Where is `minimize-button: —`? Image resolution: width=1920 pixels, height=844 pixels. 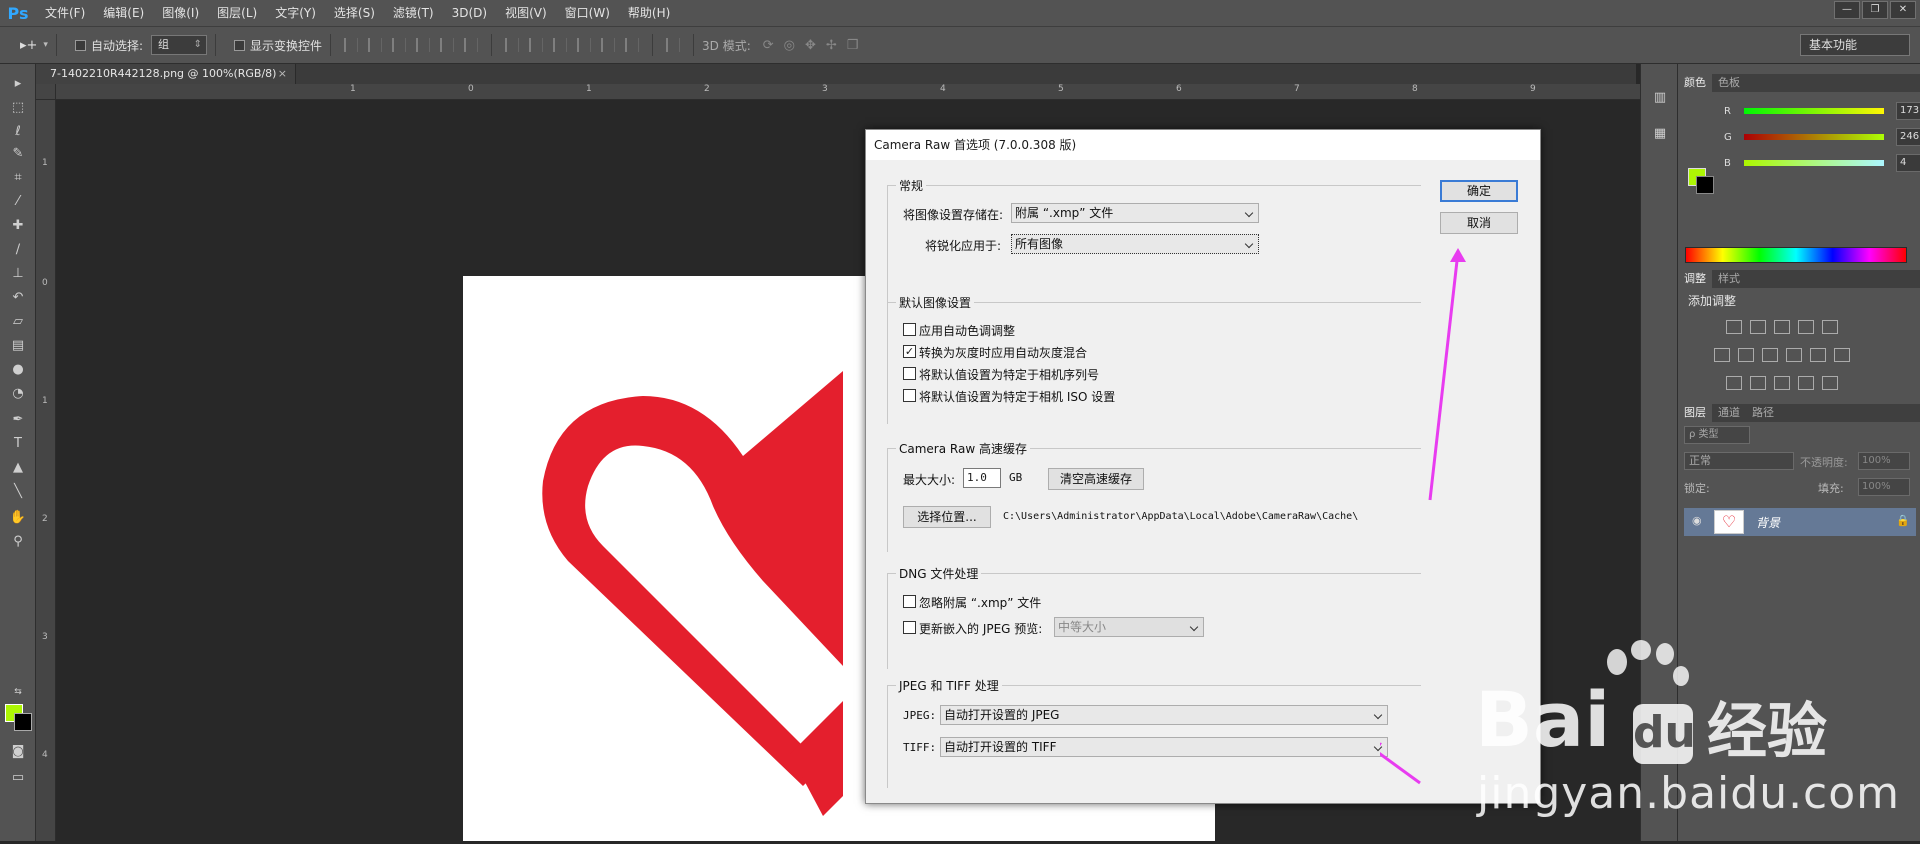
minimize-button: — is located at coordinates (1847, 10).